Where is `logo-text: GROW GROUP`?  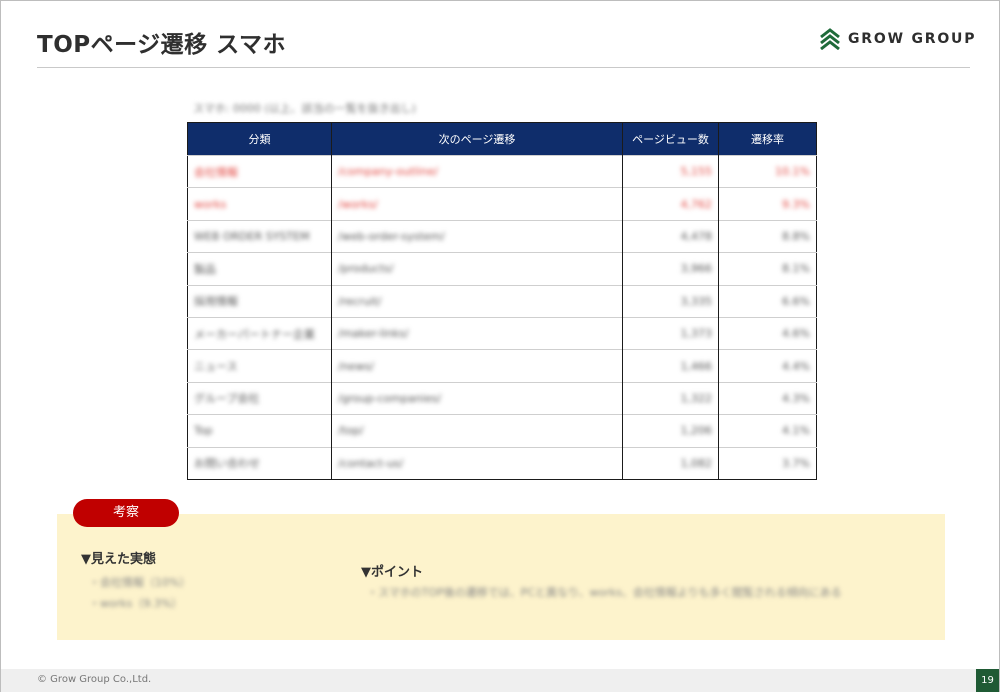
logo-text: GROW GROUP is located at coordinates (912, 39).